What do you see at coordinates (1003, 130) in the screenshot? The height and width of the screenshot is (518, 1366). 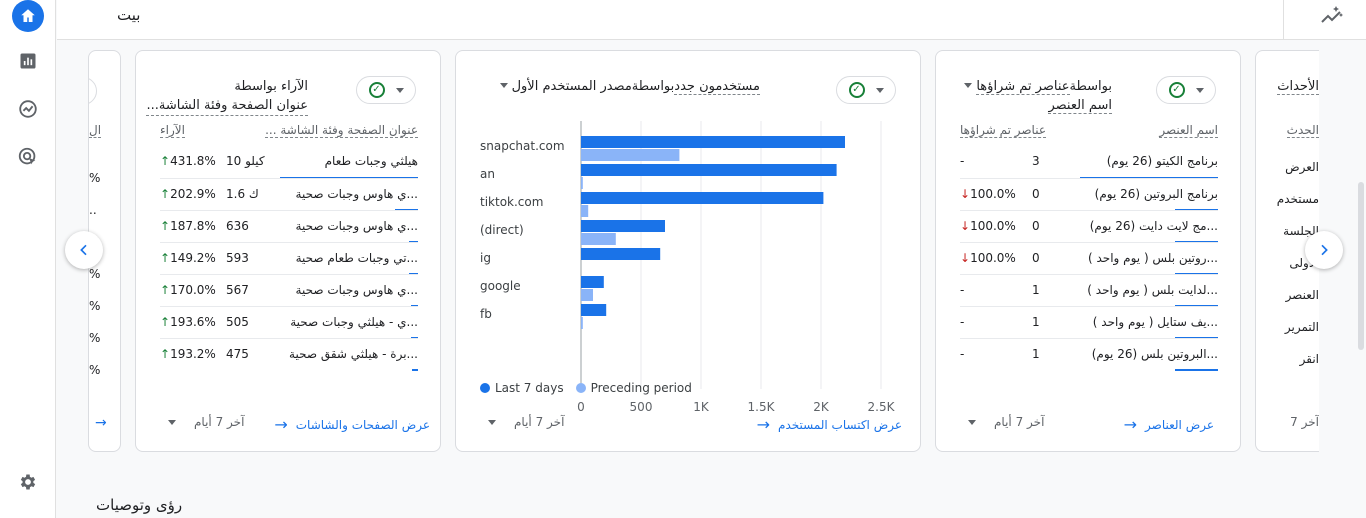 I see `col-header-metric: عناصر تم شراؤها` at bounding box center [1003, 130].